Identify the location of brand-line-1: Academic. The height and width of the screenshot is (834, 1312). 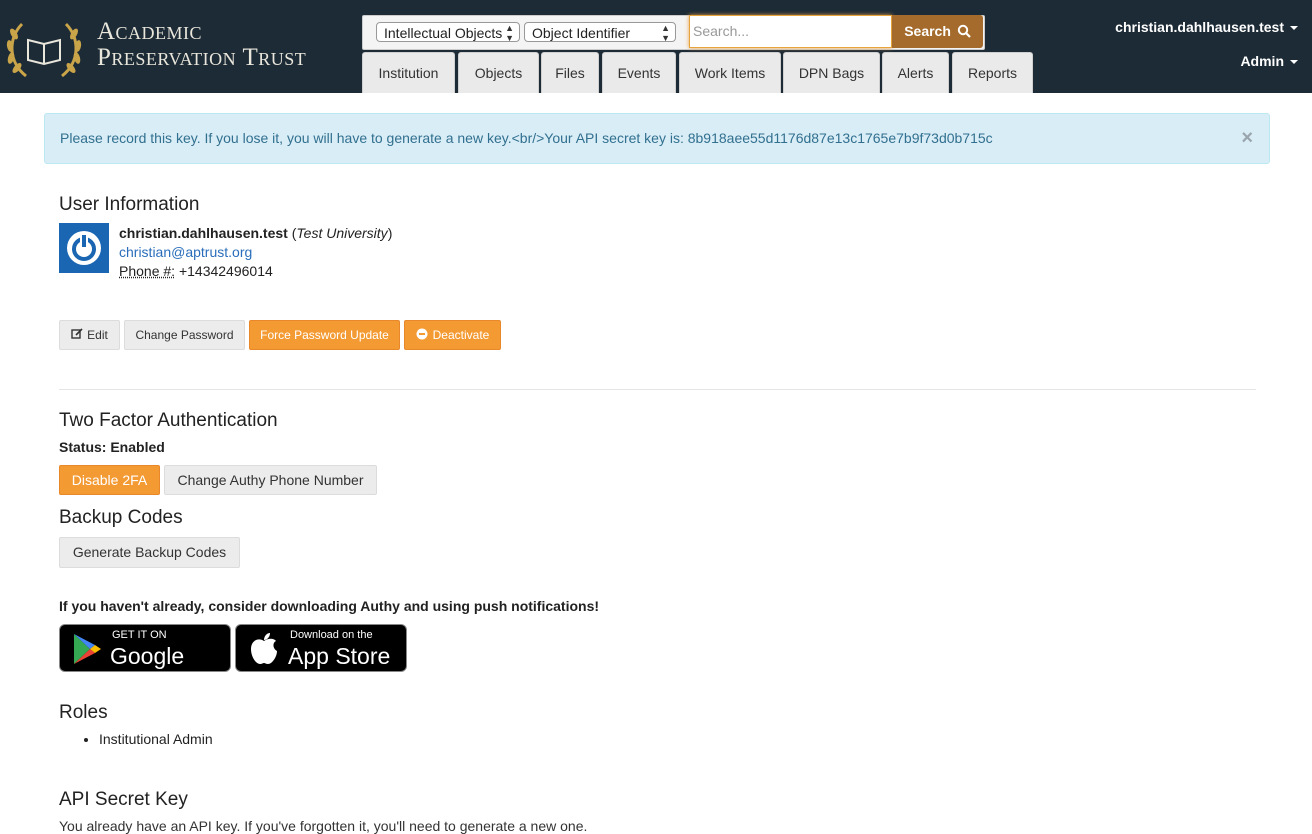
(149, 32).